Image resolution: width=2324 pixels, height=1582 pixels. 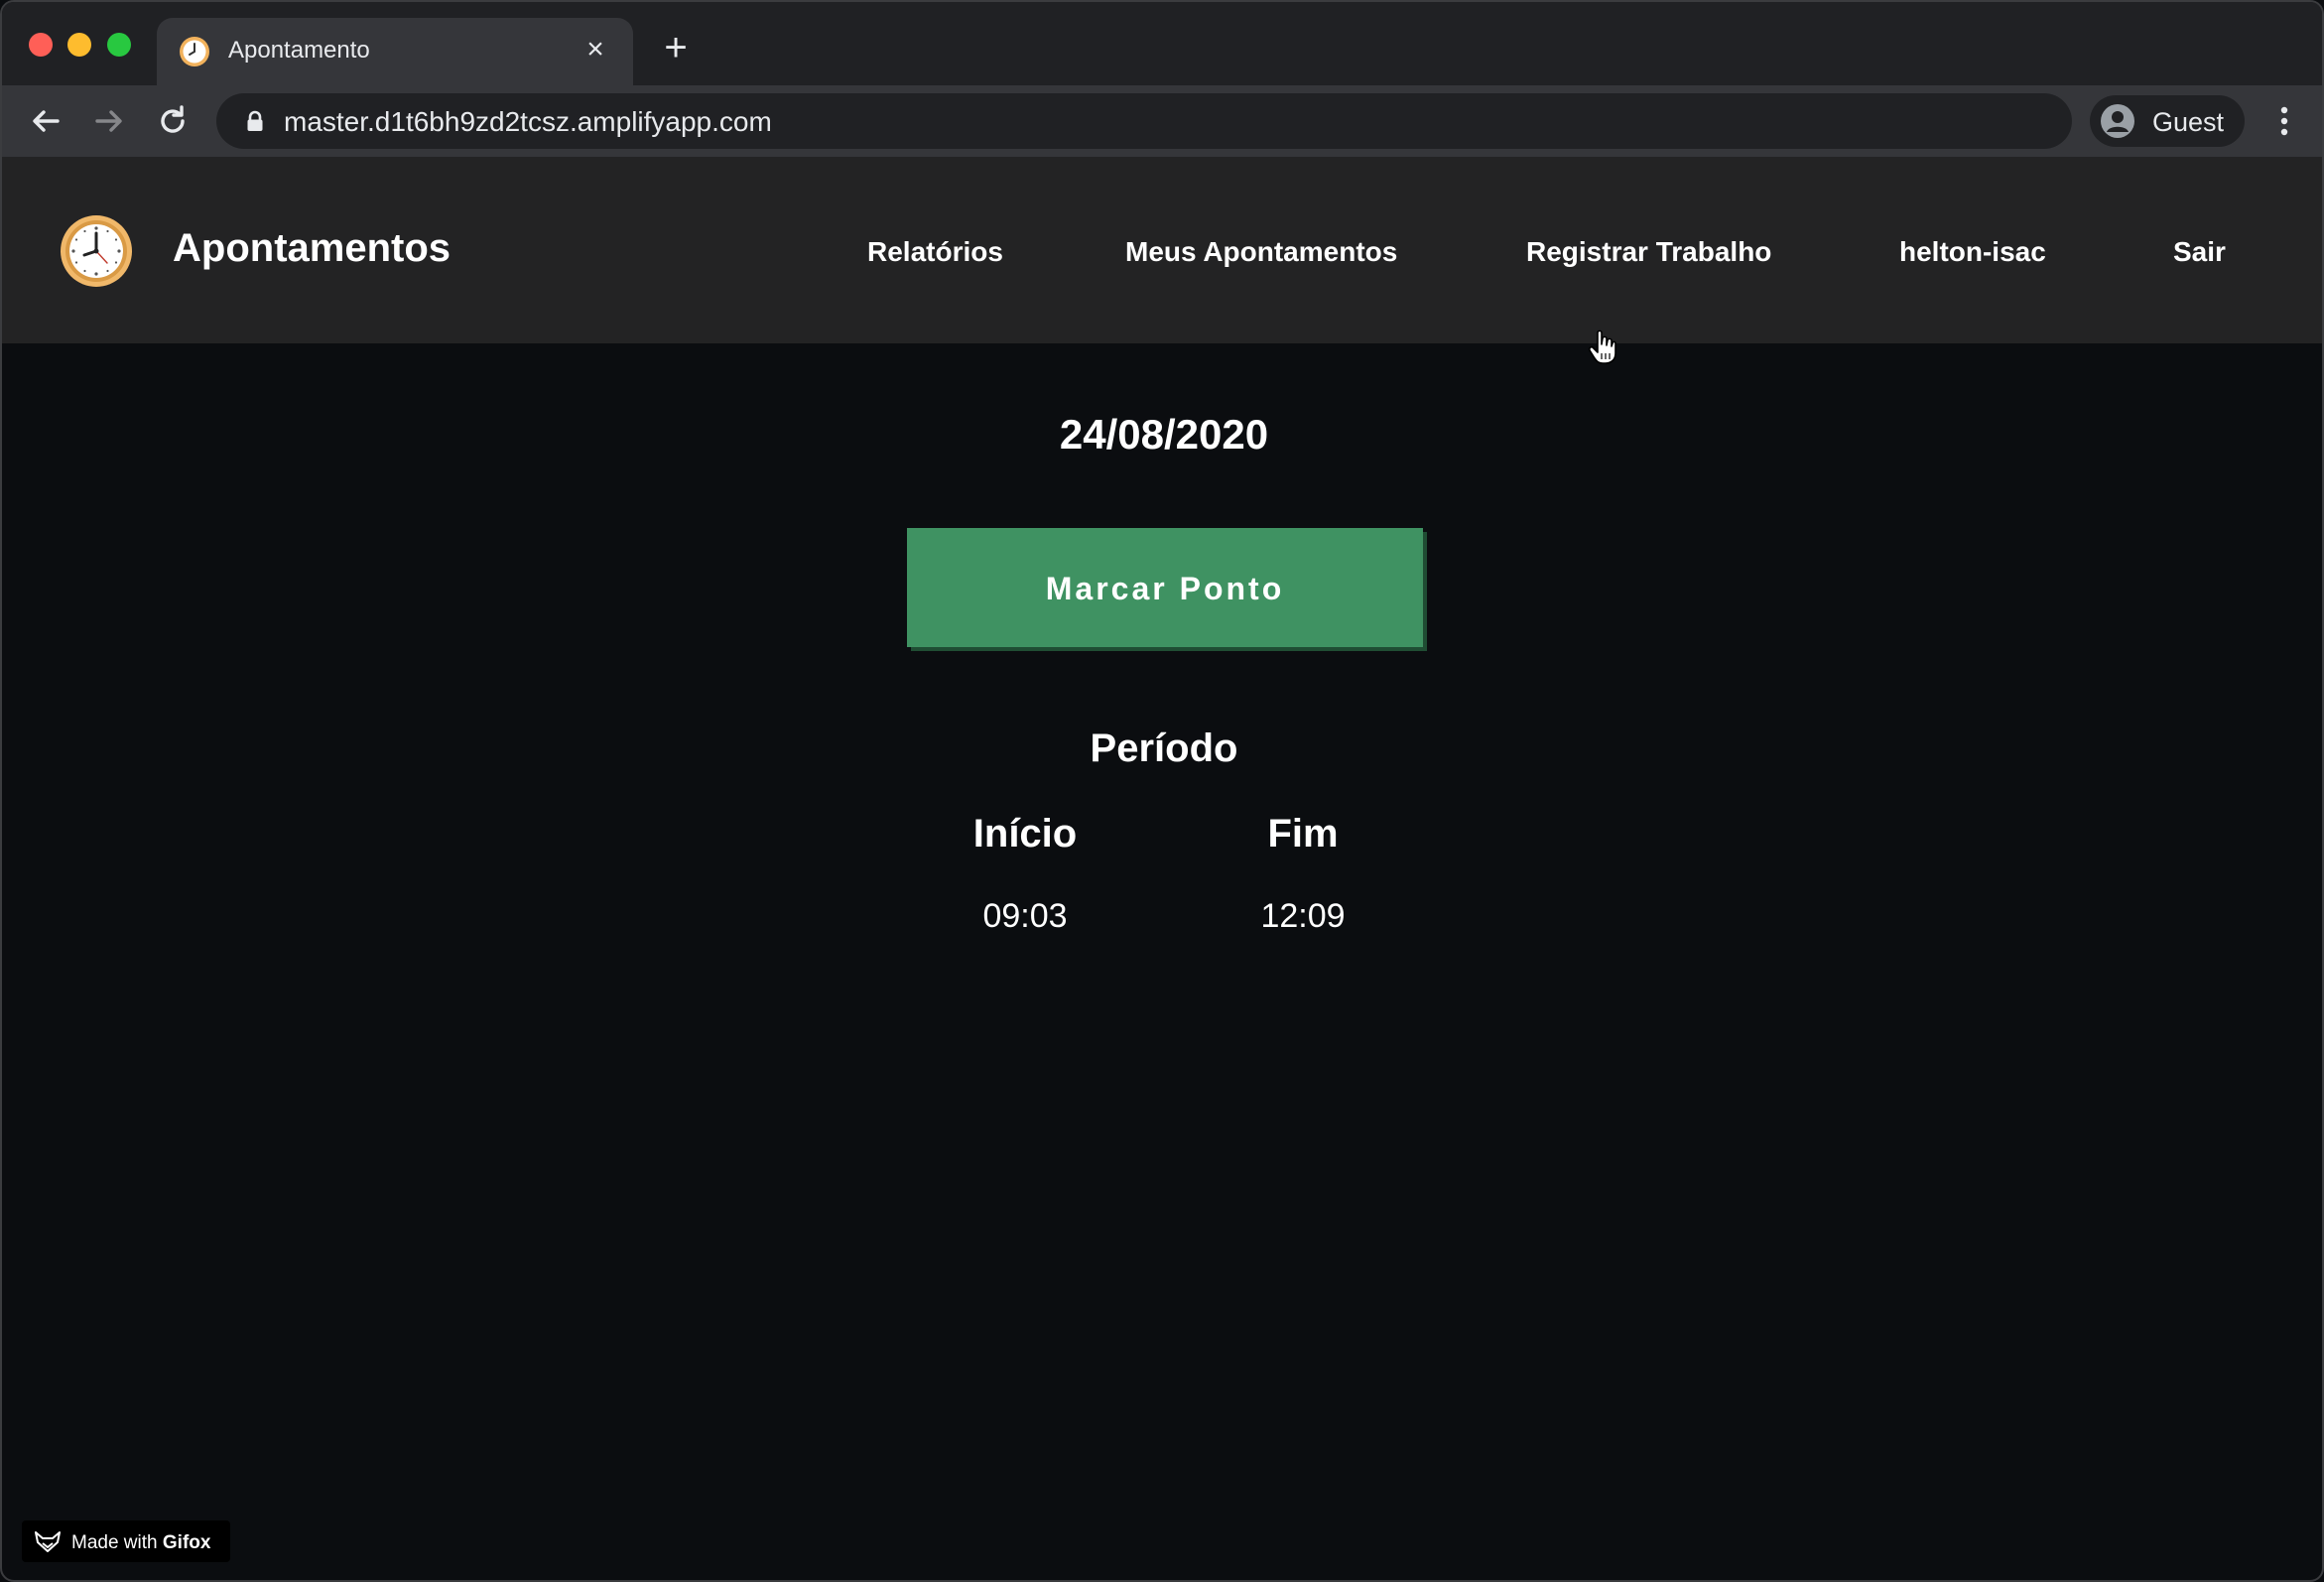 I want to click on current-date: 24/08/2020, so click(x=1164, y=435).